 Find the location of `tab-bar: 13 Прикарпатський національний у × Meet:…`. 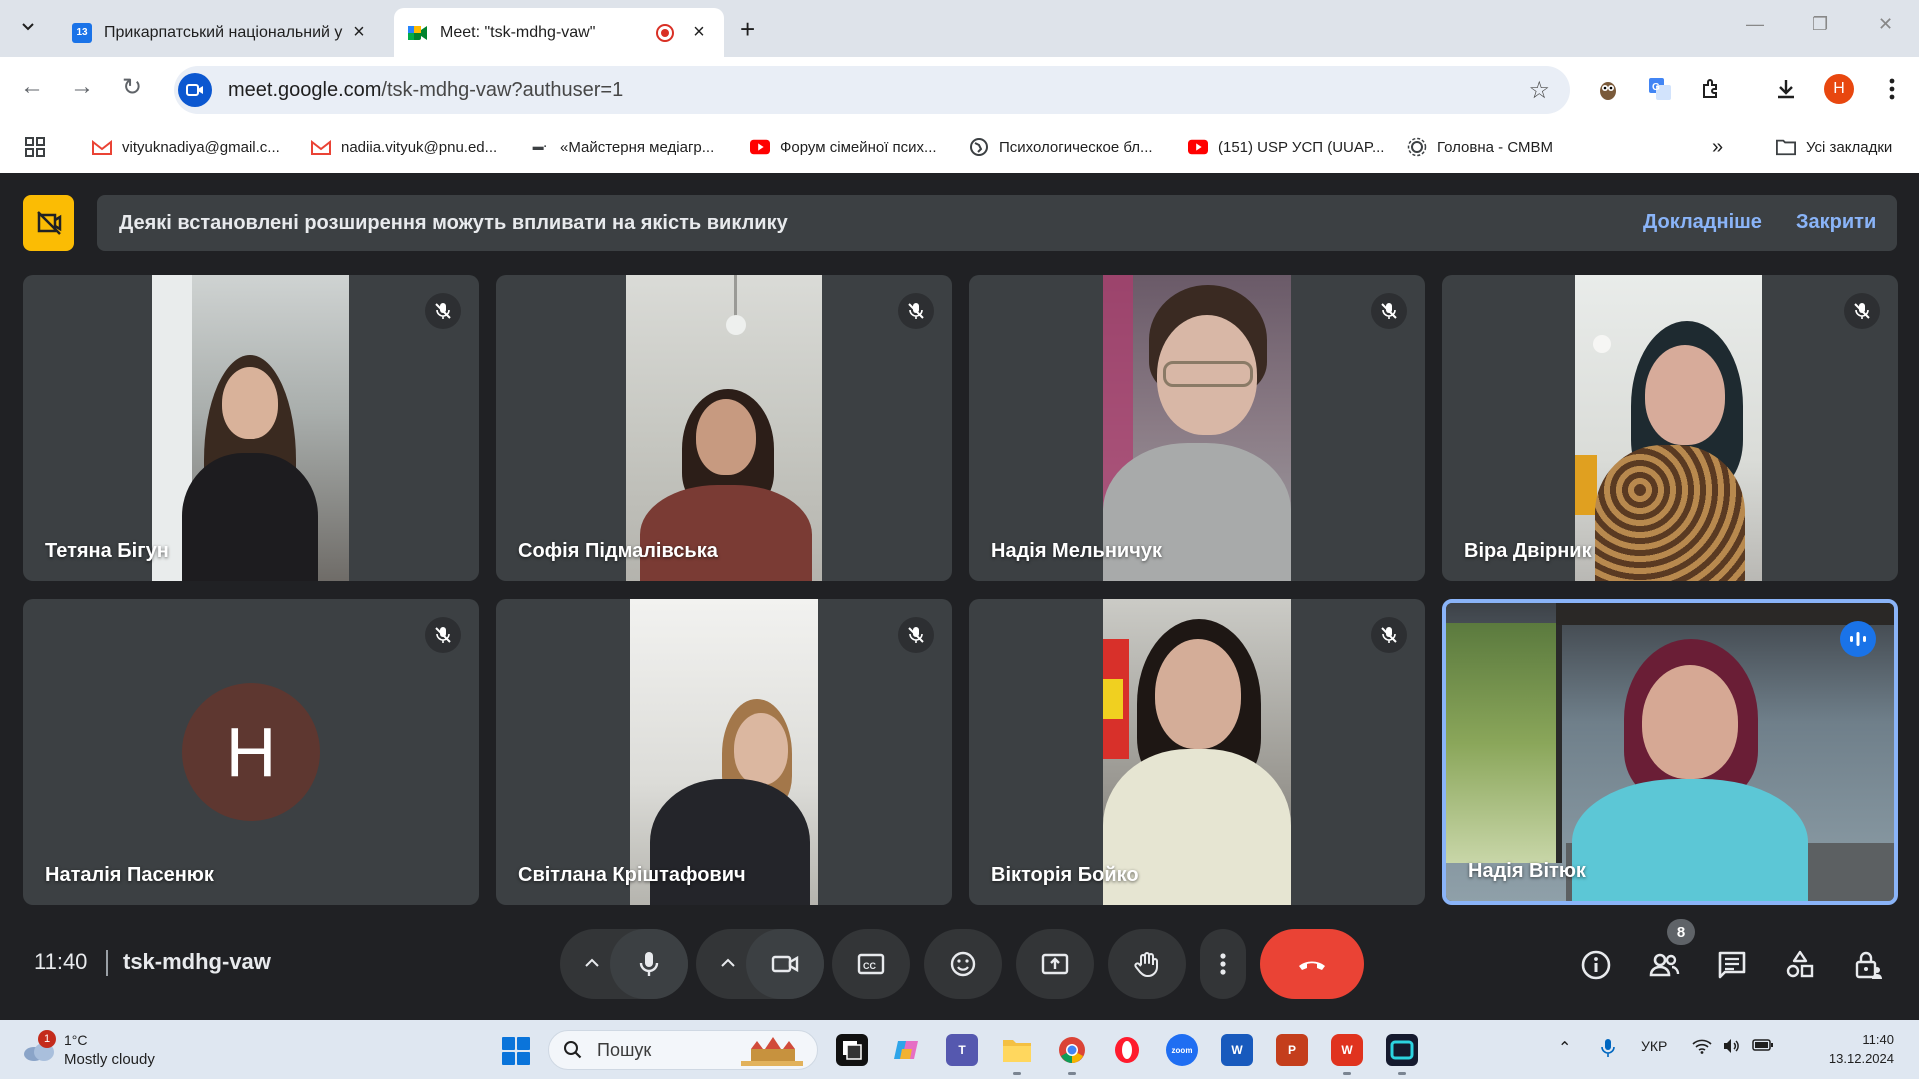

tab-bar: 13 Прикарпатський національний у × Meet:… is located at coordinates (959, 28).